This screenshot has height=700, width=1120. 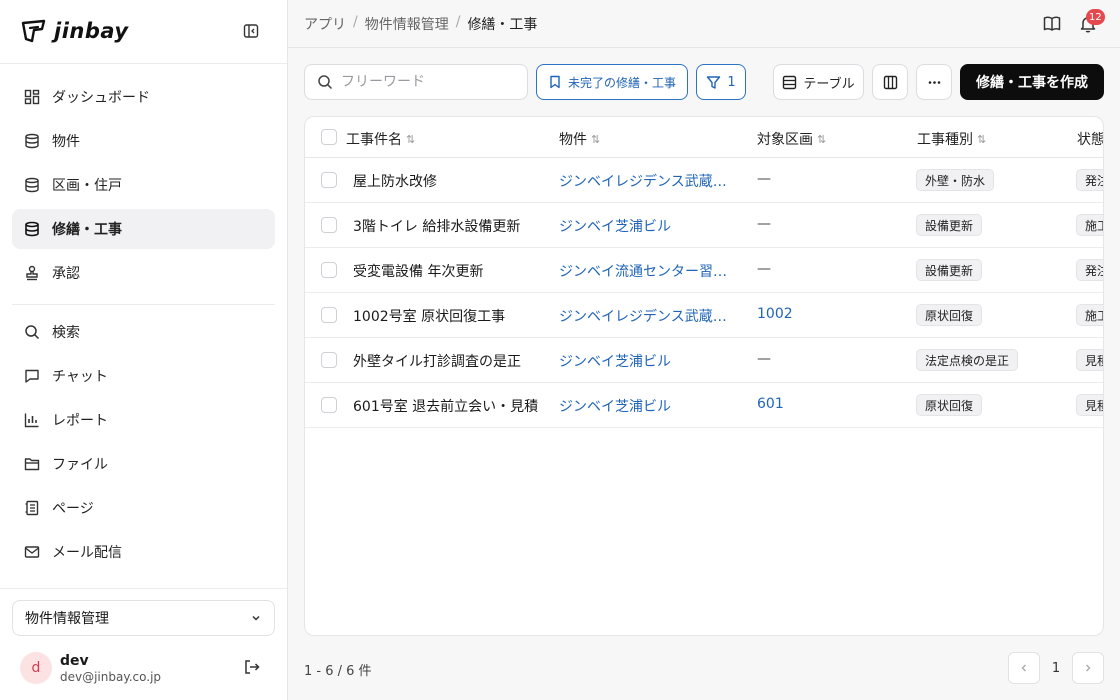 What do you see at coordinates (380, 139) in the screenshot?
I see `column-header-name: 工事件名 ⇅` at bounding box center [380, 139].